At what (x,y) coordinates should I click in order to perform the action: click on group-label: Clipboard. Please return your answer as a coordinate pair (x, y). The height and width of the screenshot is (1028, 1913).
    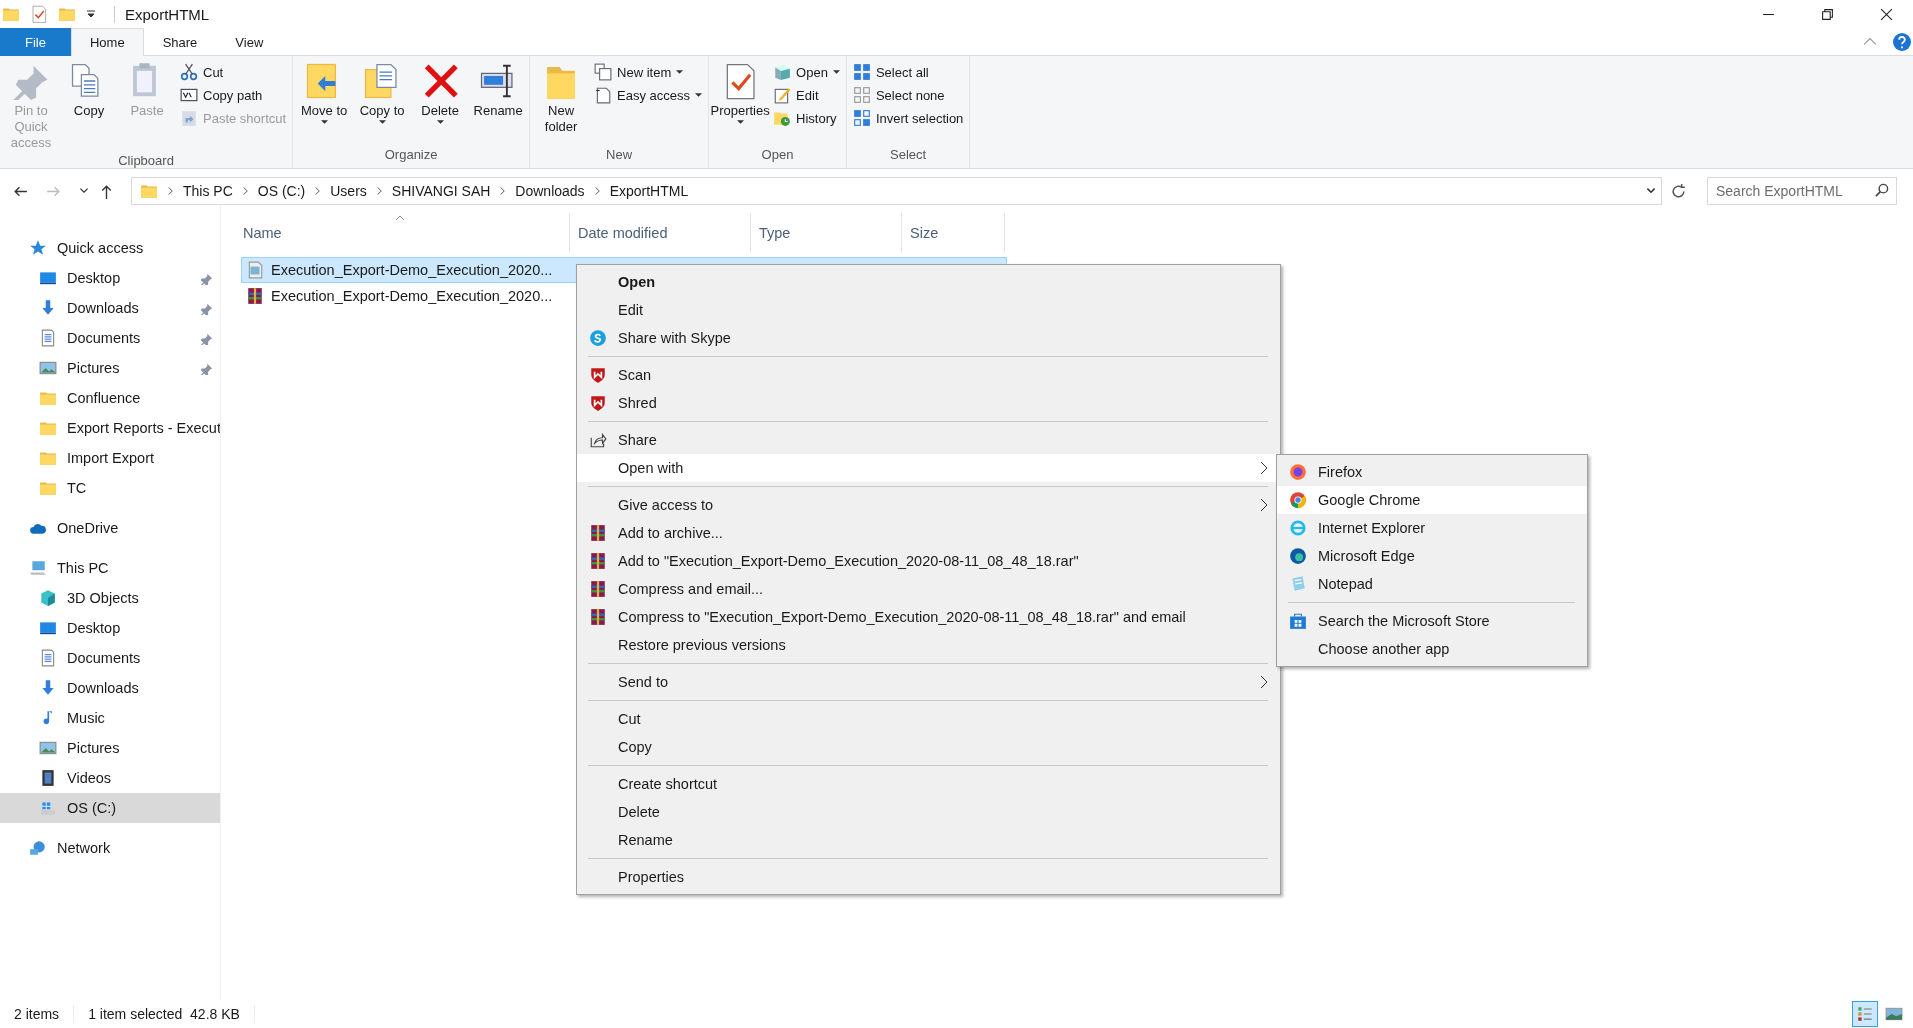
    Looking at the image, I should click on (146, 161).